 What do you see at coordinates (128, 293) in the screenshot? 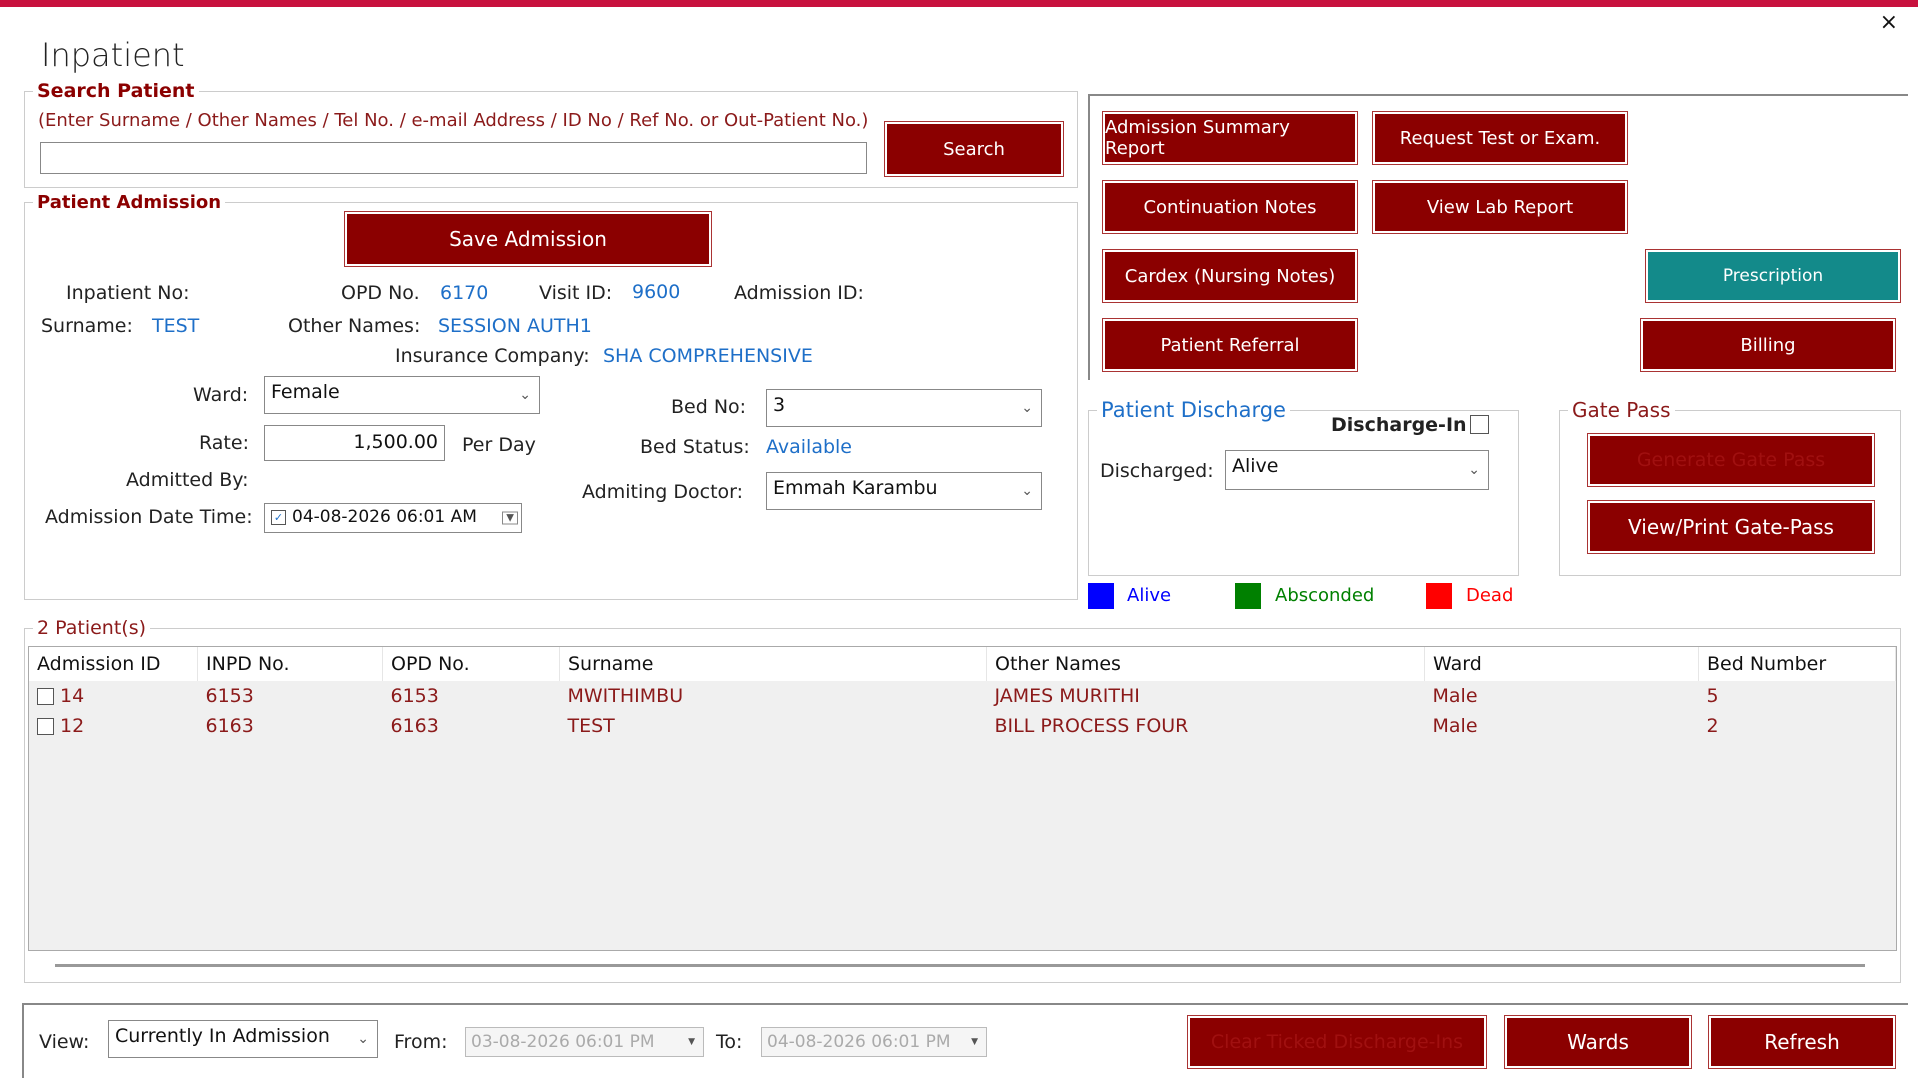
I see `inpatient-no-label: Inpatient No:` at bounding box center [128, 293].